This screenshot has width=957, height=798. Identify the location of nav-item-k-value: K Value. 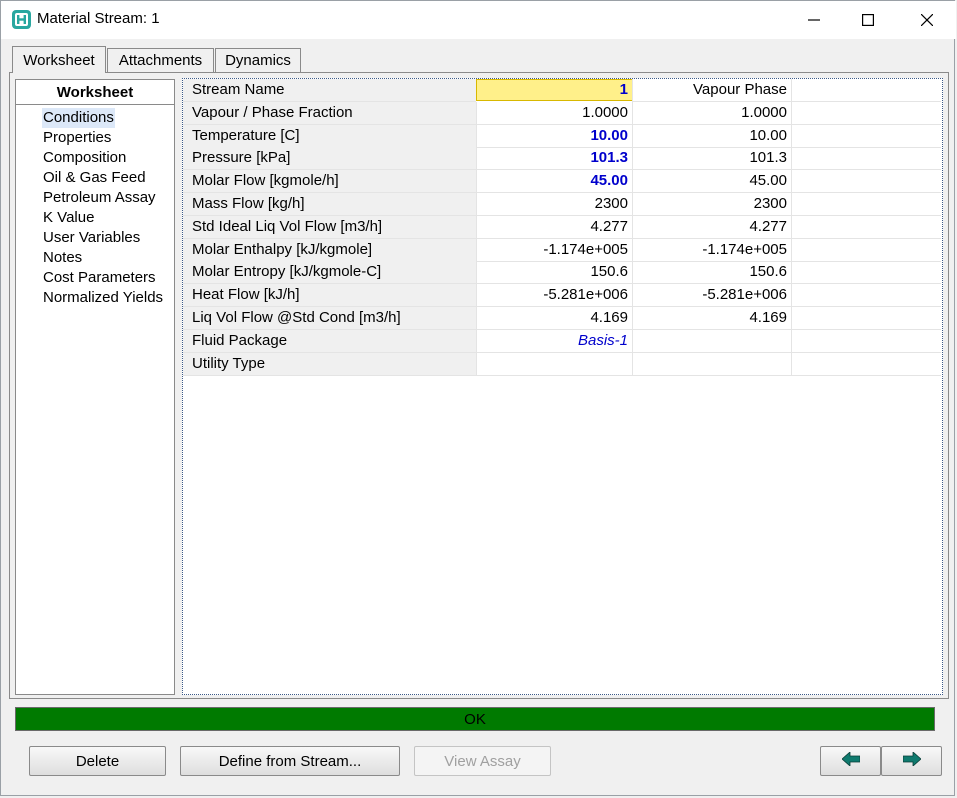
(68, 218).